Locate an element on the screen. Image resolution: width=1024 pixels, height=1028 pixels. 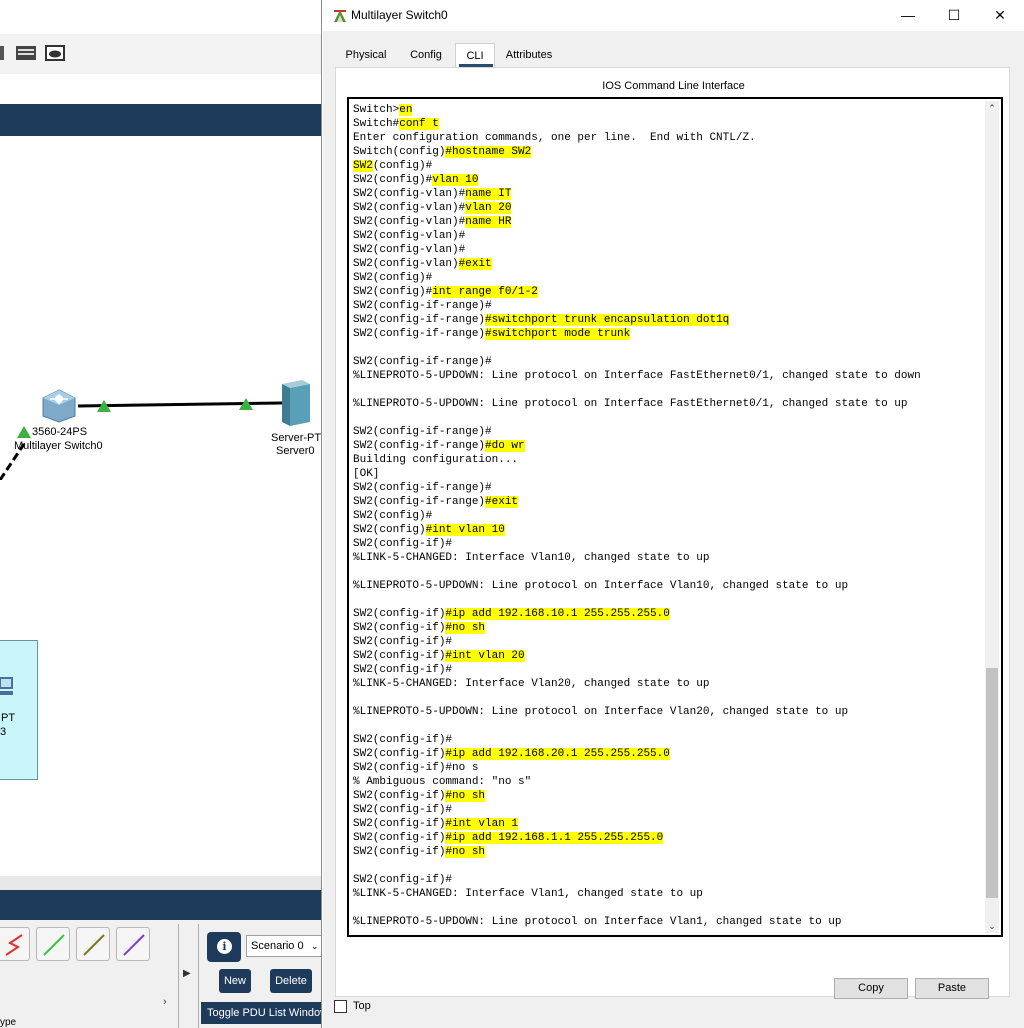
new-scenario-button: New is located at coordinates (235, 981).